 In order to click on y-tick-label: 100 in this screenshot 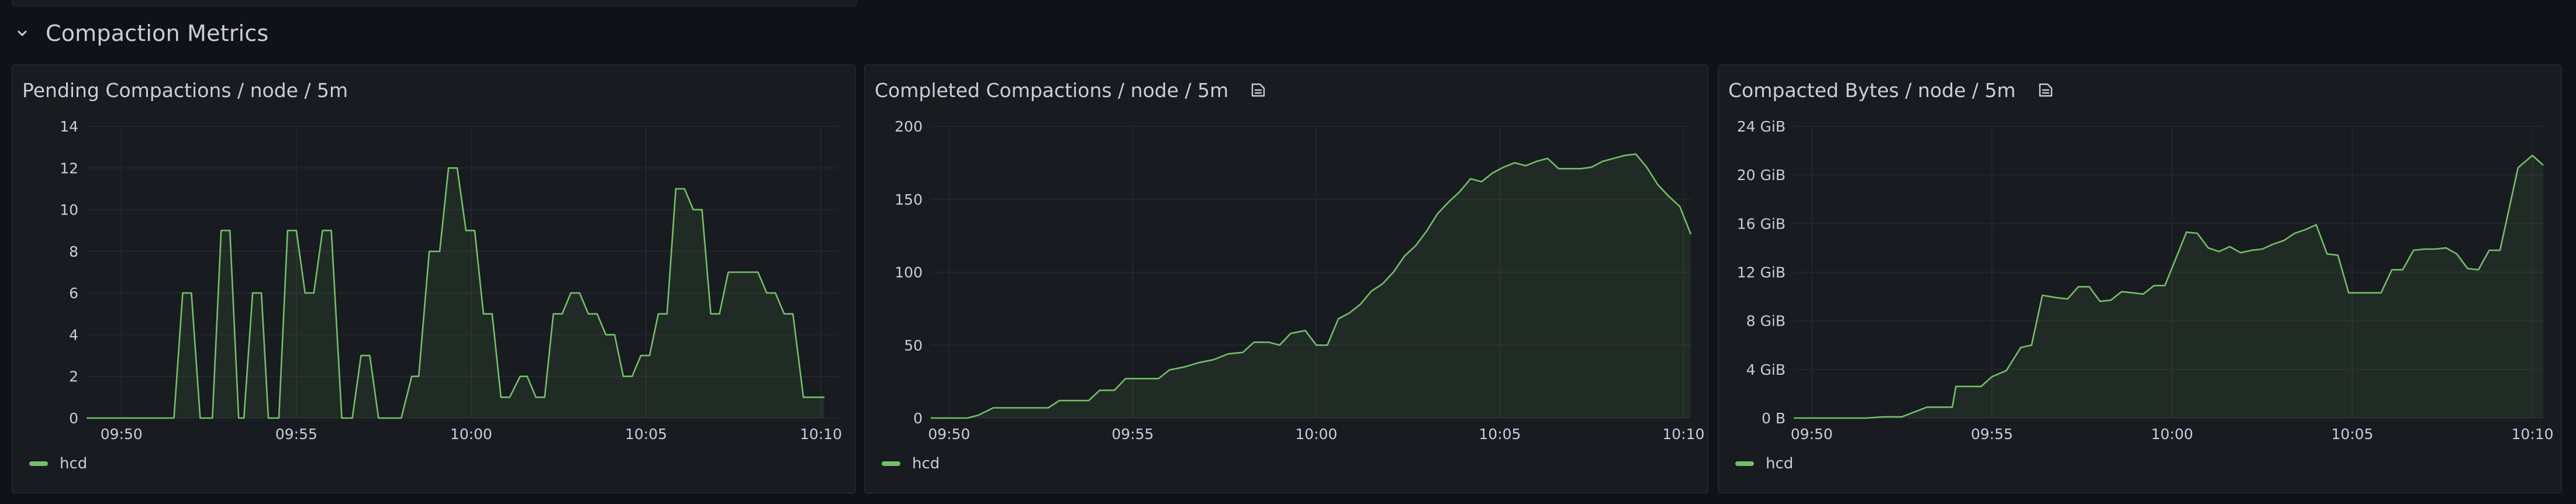, I will do `click(909, 272)`.